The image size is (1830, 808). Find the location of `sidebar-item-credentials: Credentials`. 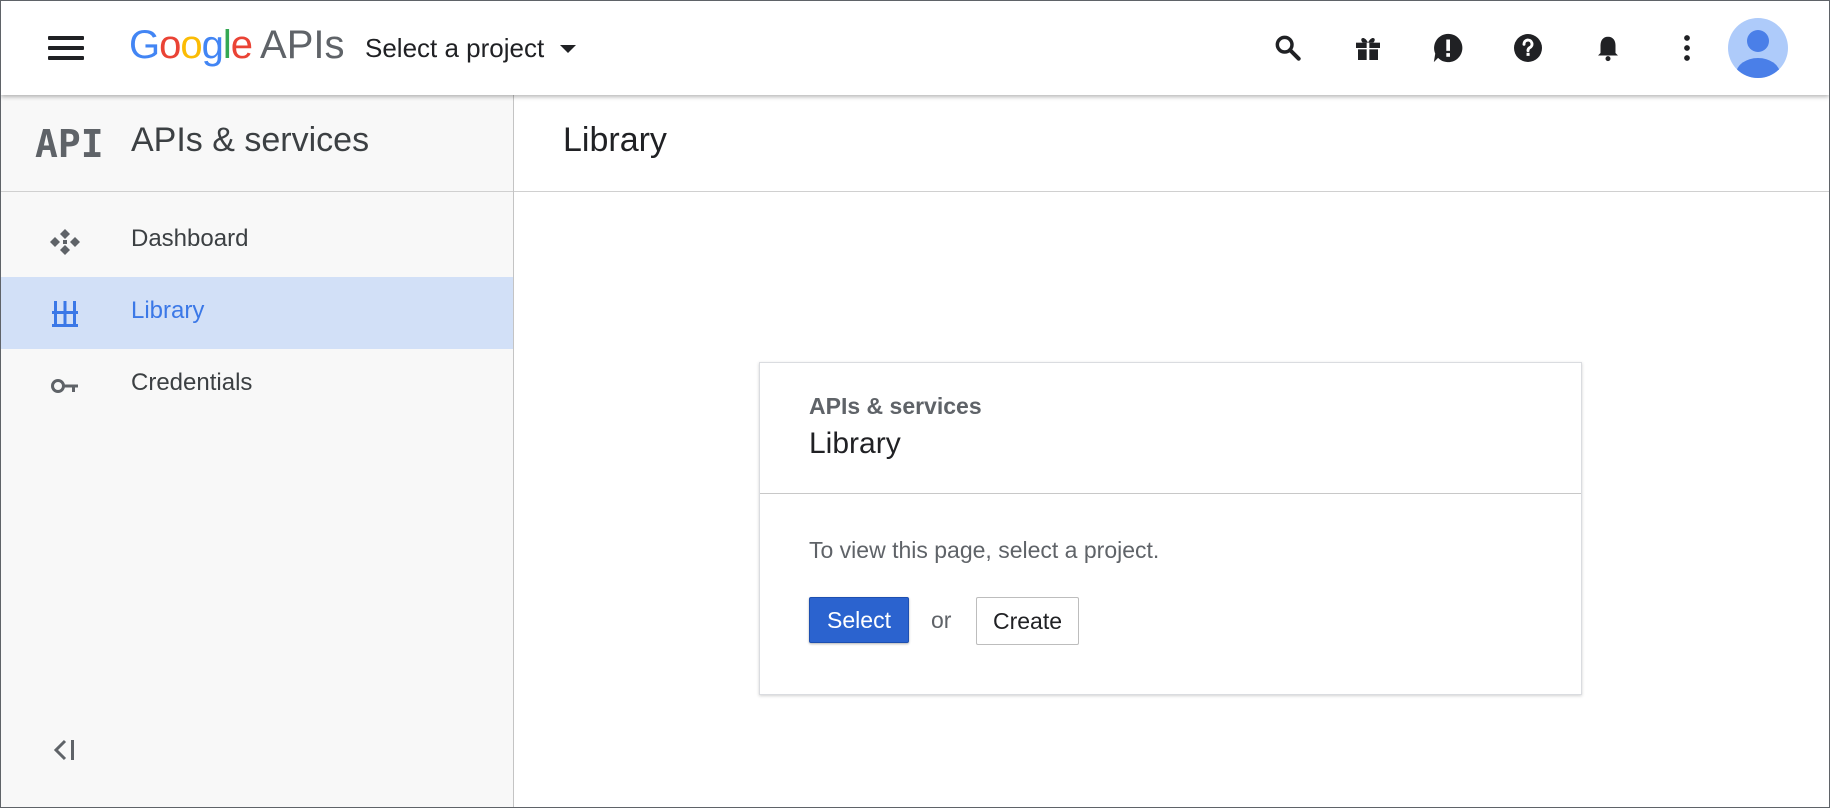

sidebar-item-credentials: Credentials is located at coordinates (257, 385).